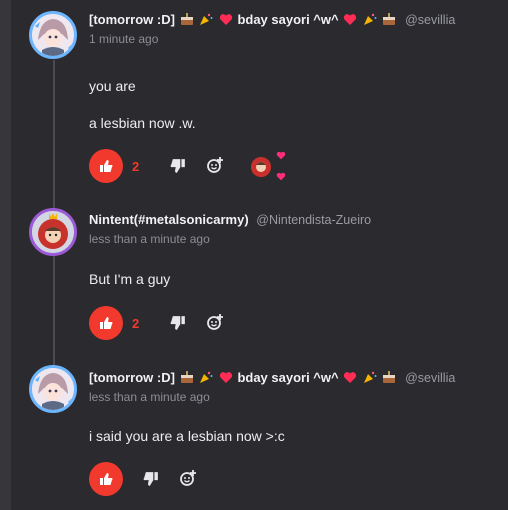  What do you see at coordinates (112, 86) in the screenshot?
I see `comment-text: you are` at bounding box center [112, 86].